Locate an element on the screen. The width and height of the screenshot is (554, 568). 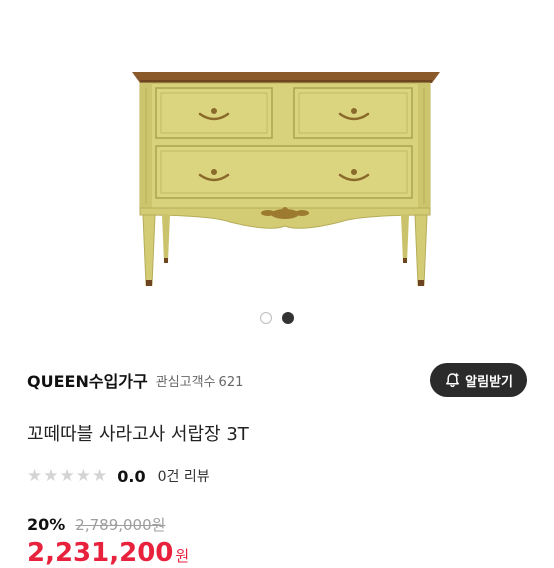
seller-info-row: QUEEN수입가구 관심고객수 621 알림받기 is located at coordinates (277, 380).